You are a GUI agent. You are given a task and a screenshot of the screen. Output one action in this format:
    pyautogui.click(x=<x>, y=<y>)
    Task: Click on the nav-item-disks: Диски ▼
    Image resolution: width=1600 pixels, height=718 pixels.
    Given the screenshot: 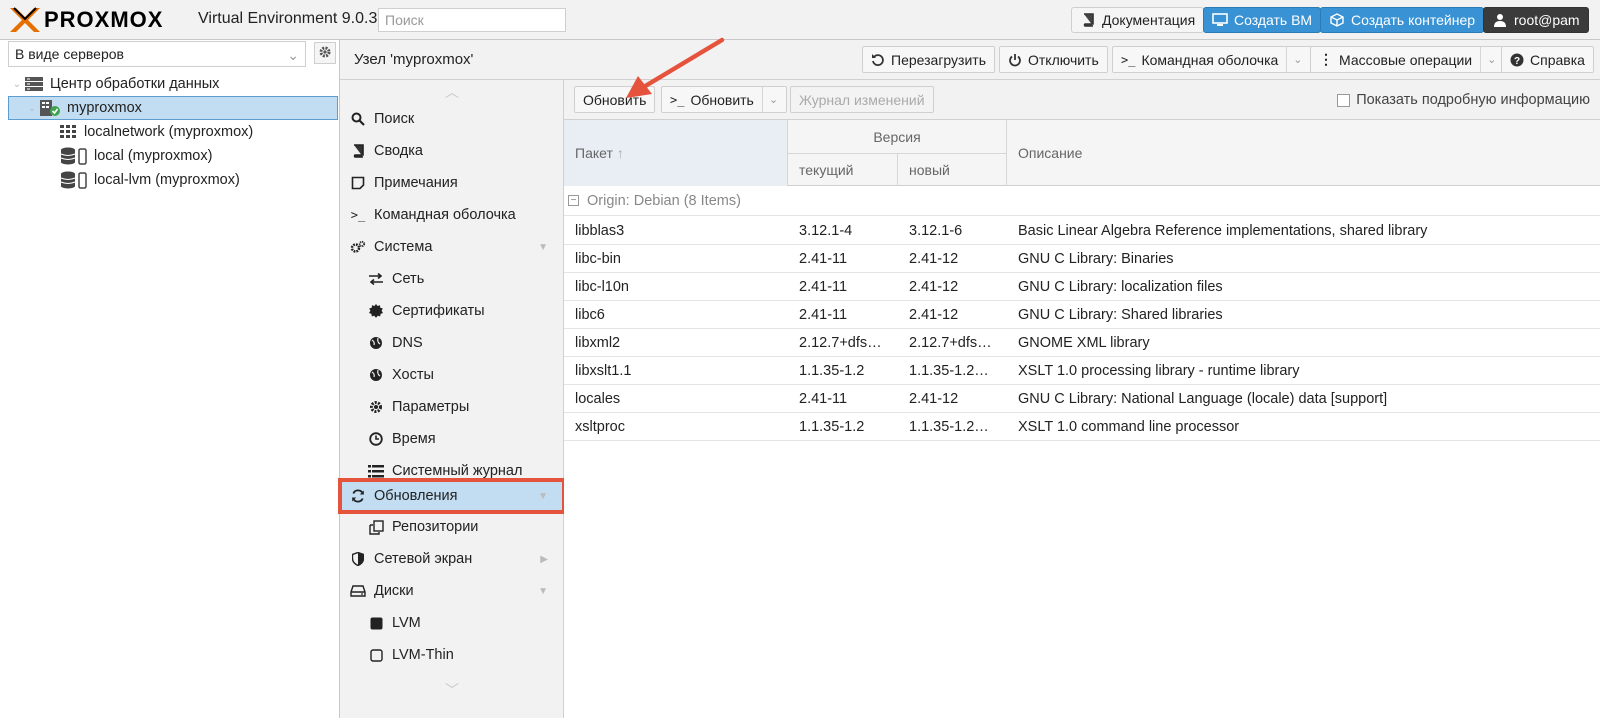 What is the action you would take?
    pyautogui.click(x=452, y=591)
    